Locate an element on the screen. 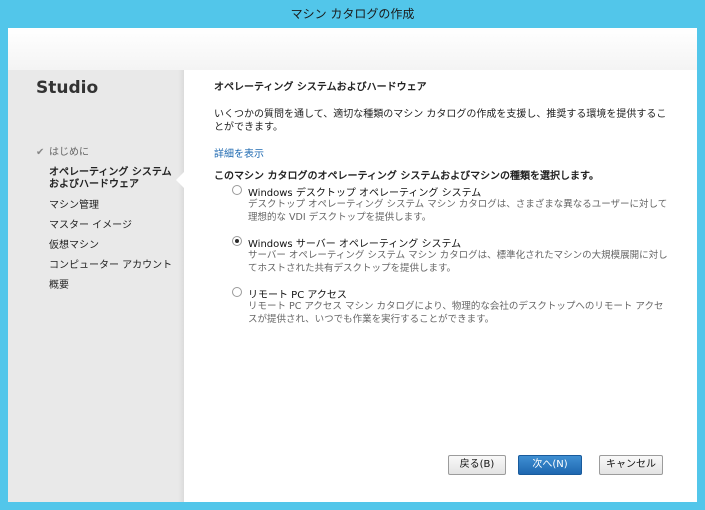  step-label-line1: オペレーティング システム is located at coordinates (110, 172).